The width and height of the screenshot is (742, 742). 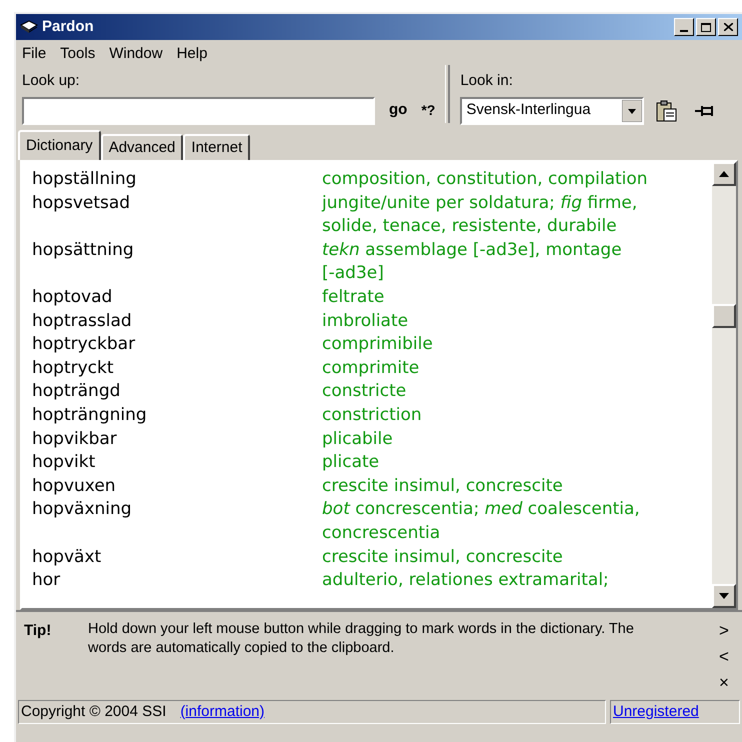 I want to click on close-icon, so click(x=728, y=27).